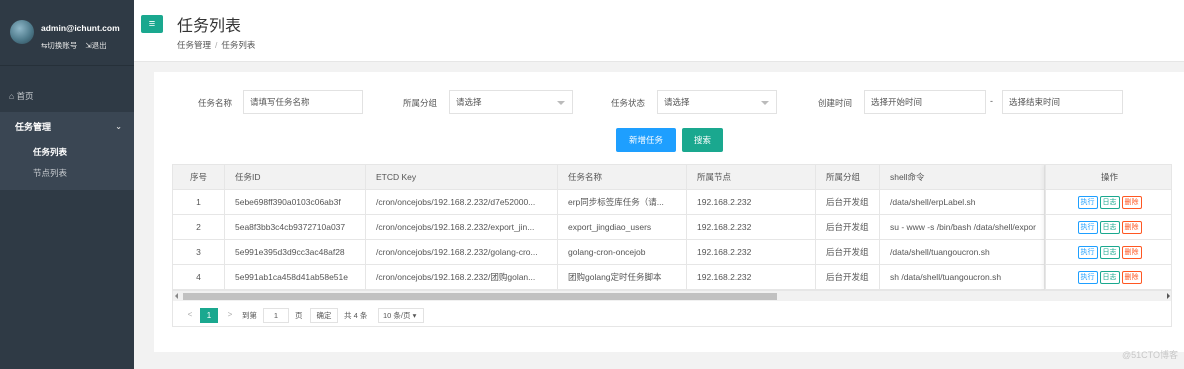 This screenshot has width=1184, height=369. I want to click on user-actions: ⇆切换账号 ⇲退出, so click(74, 45).